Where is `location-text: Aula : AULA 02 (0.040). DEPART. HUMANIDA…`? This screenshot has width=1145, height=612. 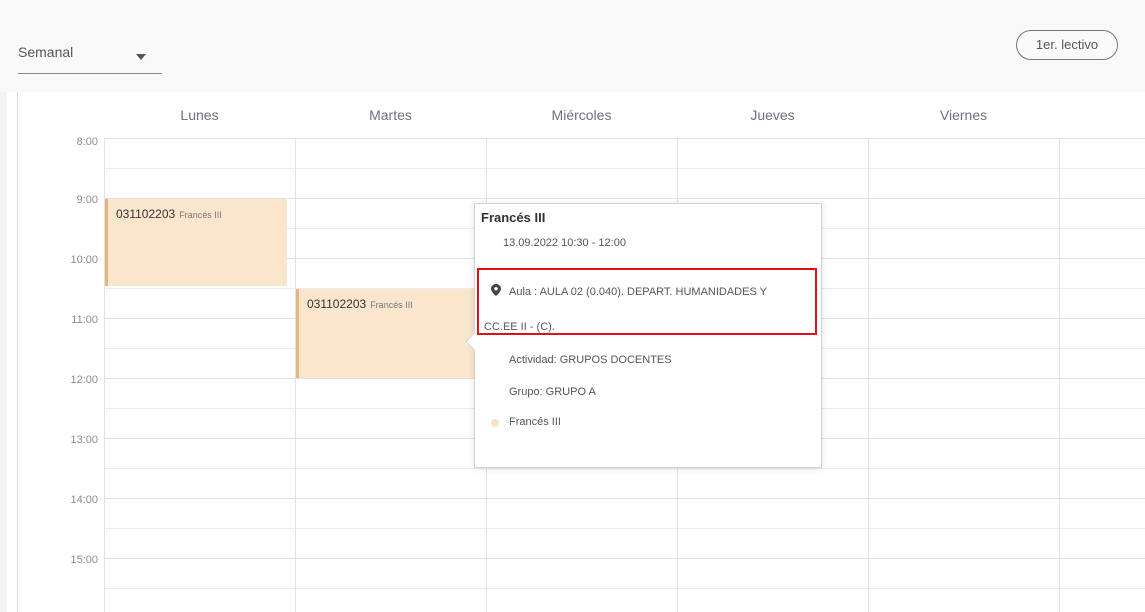
location-text: Aula : AULA 02 (0.040). DEPART. HUMANIDA… is located at coordinates (638, 292).